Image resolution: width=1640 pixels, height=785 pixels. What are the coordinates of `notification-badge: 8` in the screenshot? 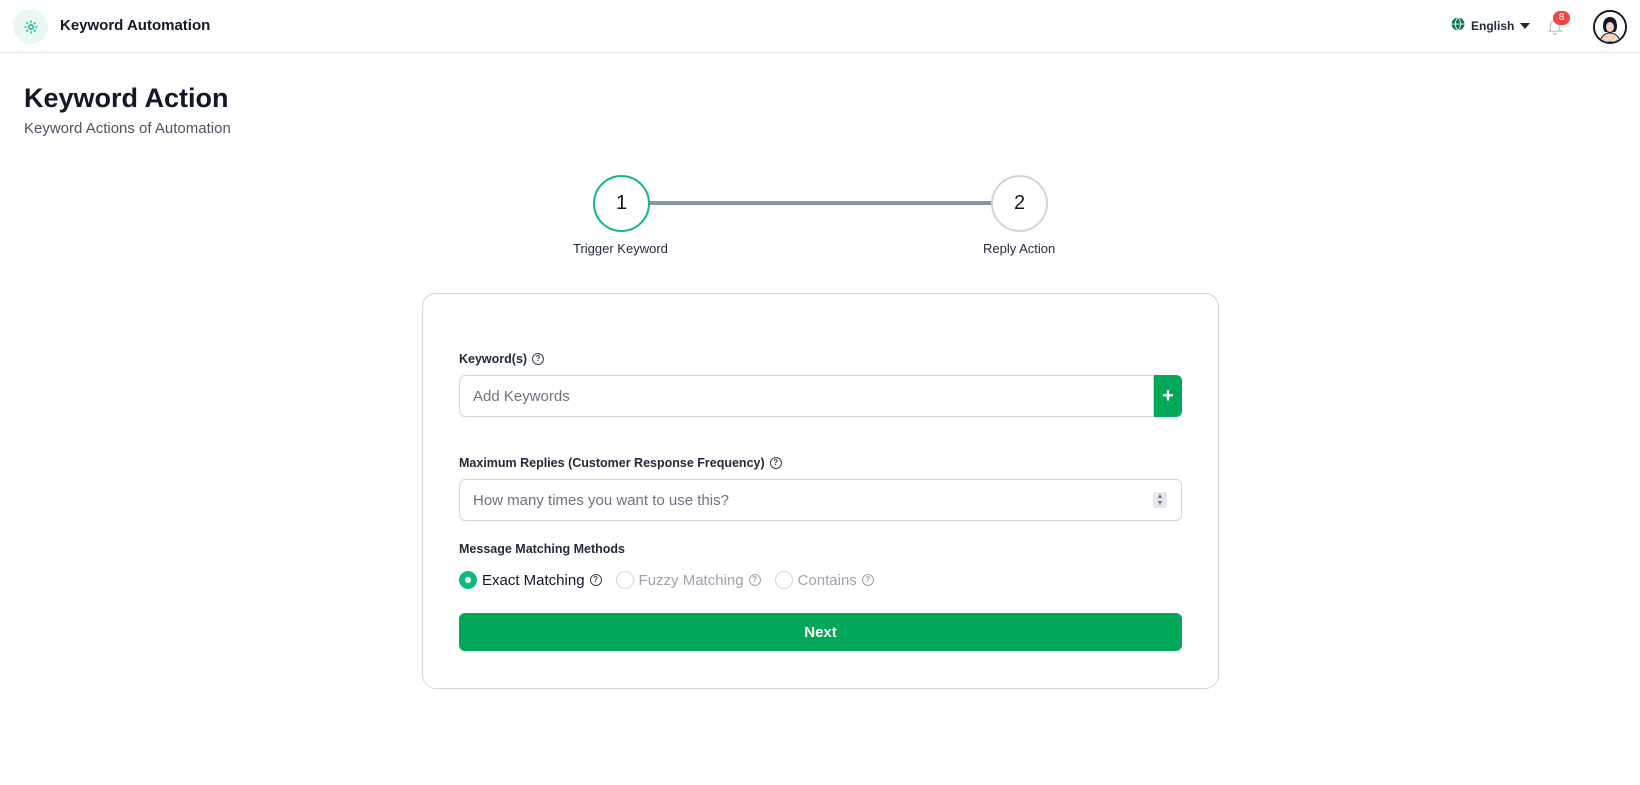 It's located at (1561, 18).